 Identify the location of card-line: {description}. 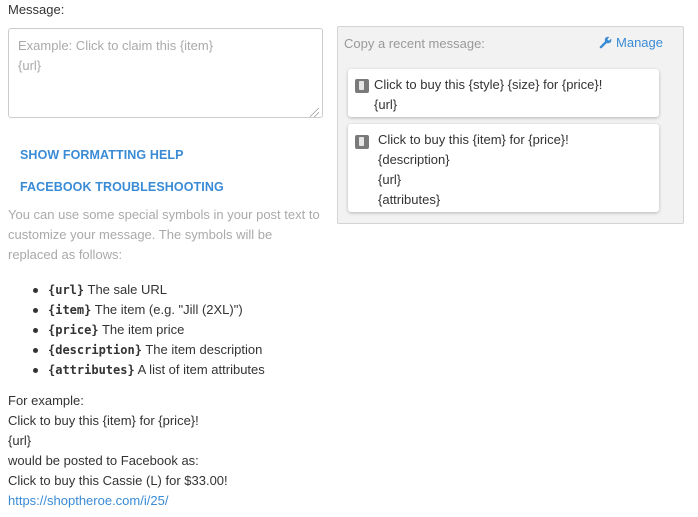
(414, 159).